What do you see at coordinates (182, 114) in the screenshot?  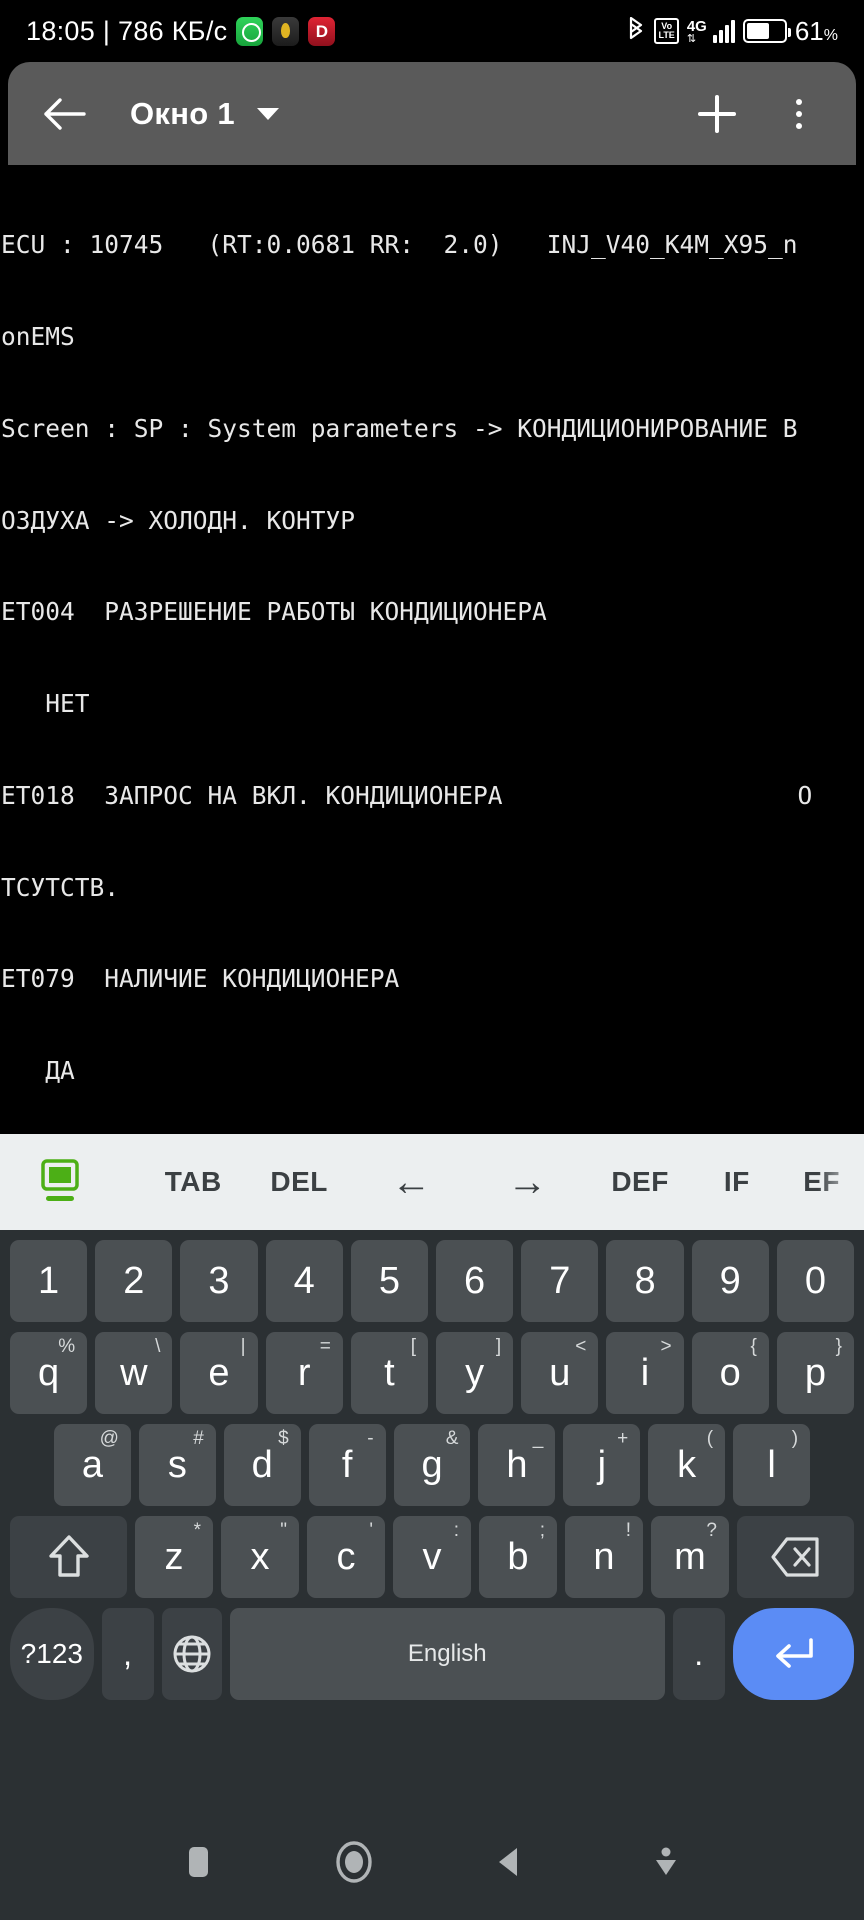 I see `window-title: Окно 1` at bounding box center [182, 114].